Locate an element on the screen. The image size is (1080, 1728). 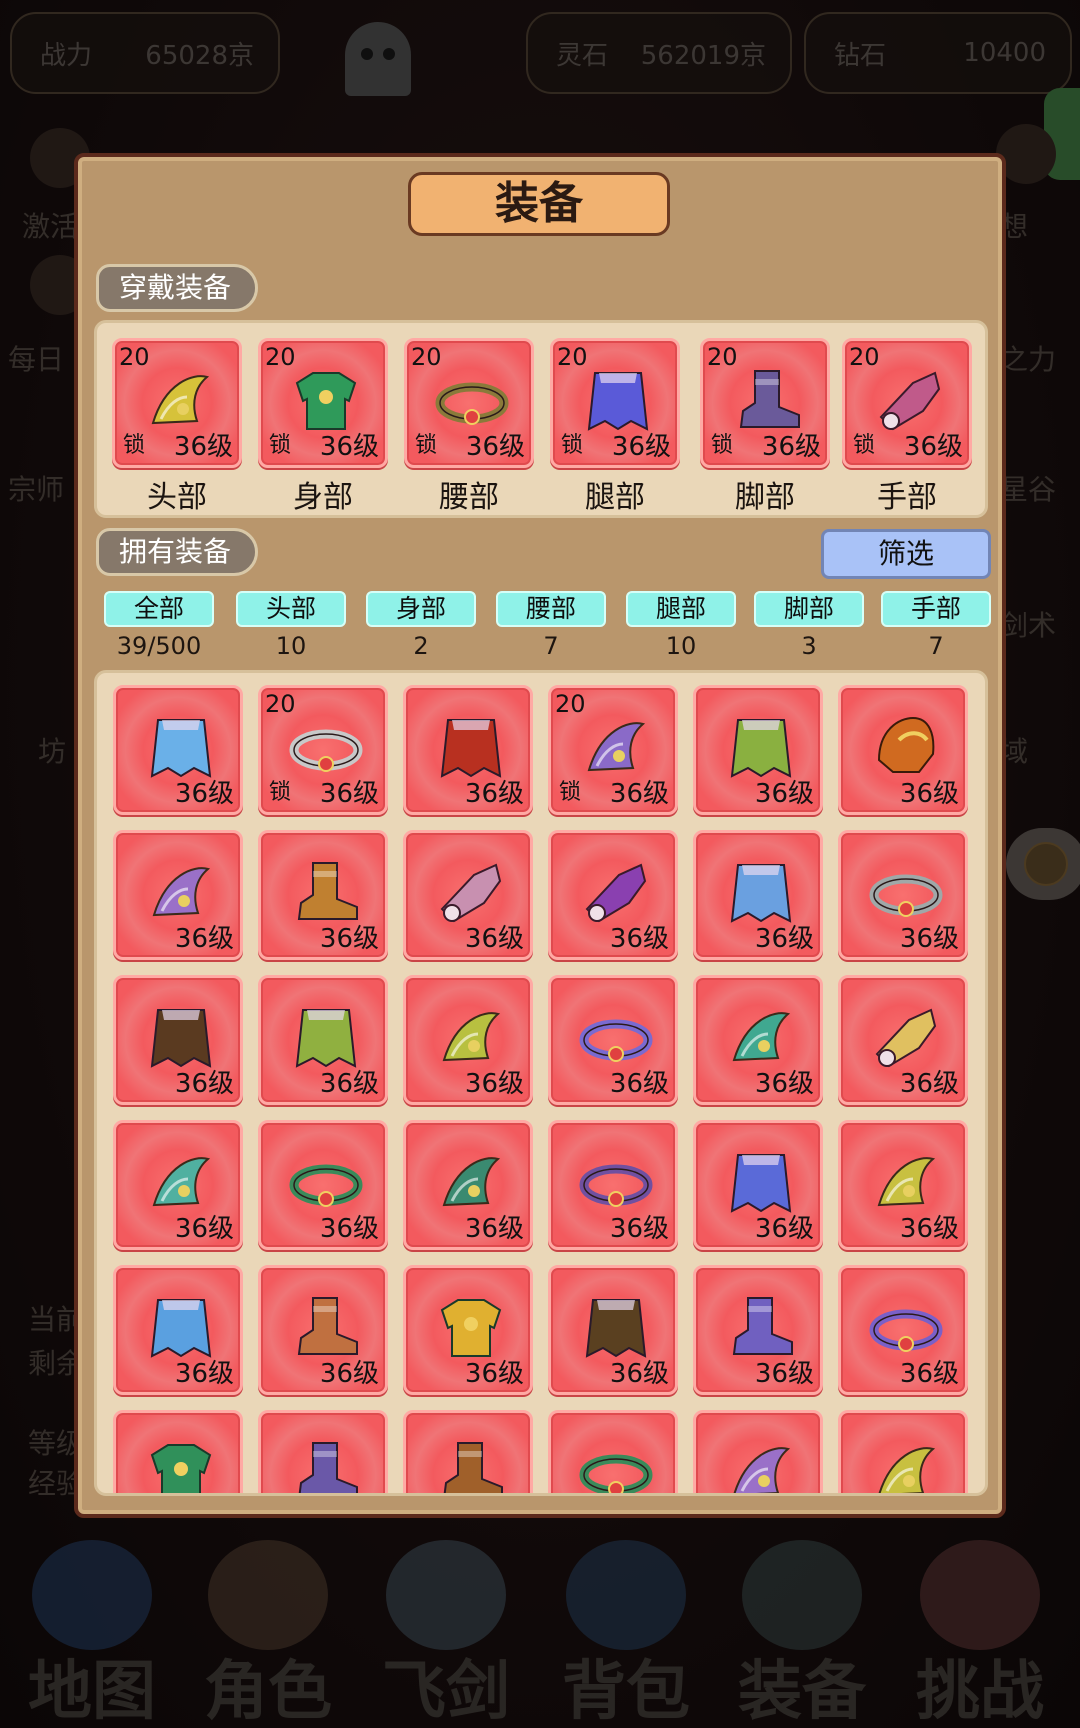
filter-tab: 腰部 is located at coordinates (551, 609).